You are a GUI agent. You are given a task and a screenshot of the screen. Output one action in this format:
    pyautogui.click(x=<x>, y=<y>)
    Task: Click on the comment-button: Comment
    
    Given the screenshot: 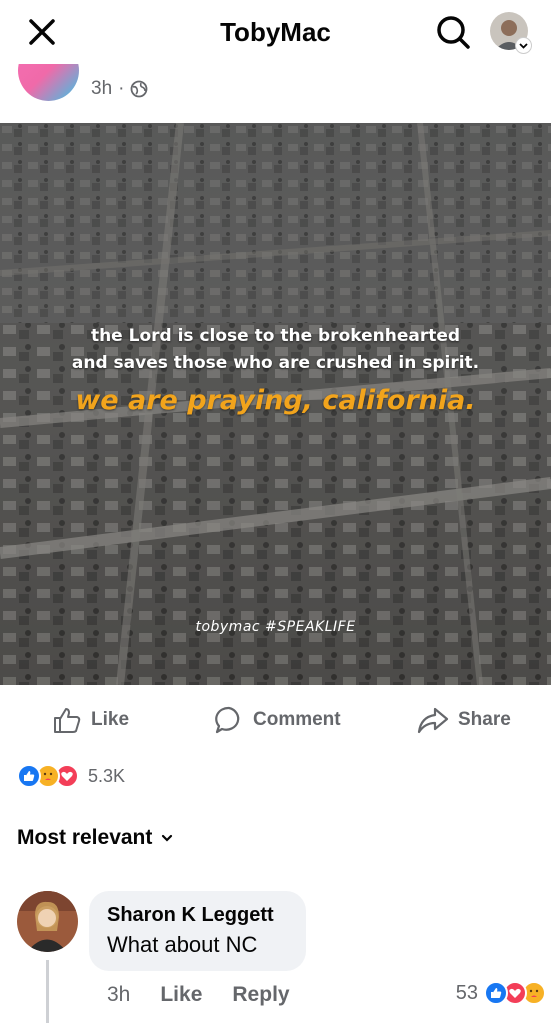 What is the action you would take?
    pyautogui.click(x=277, y=720)
    